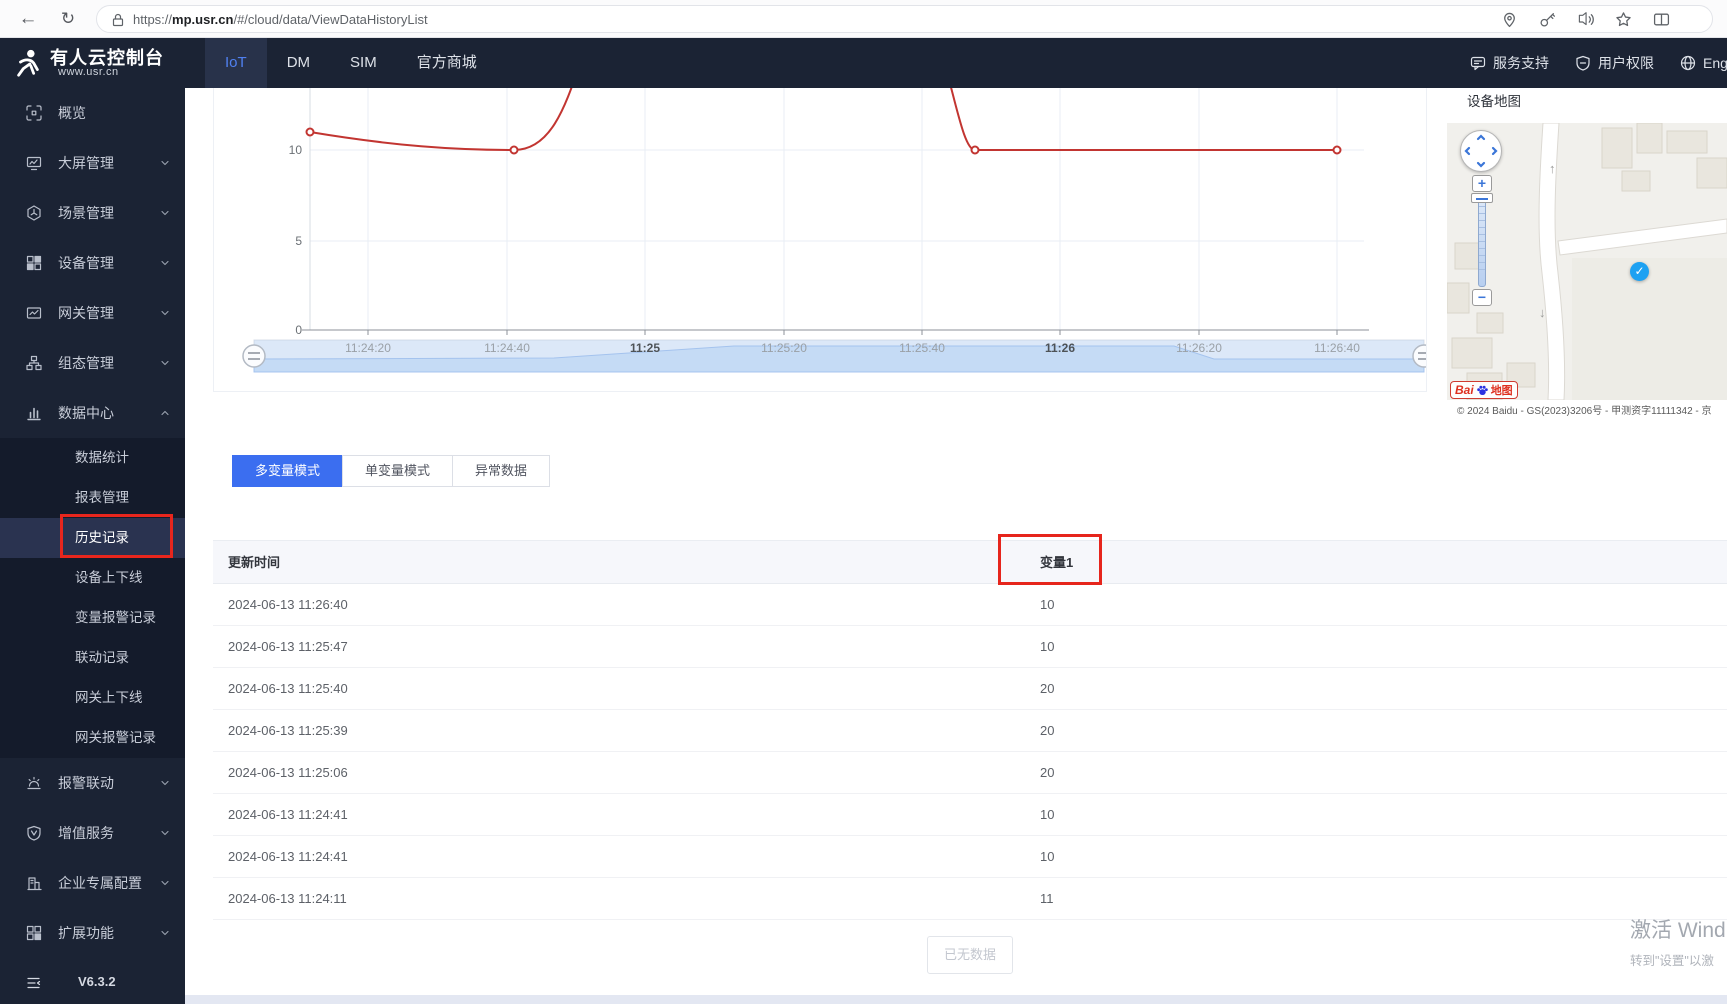  I want to click on location-icon, so click(1509, 19).